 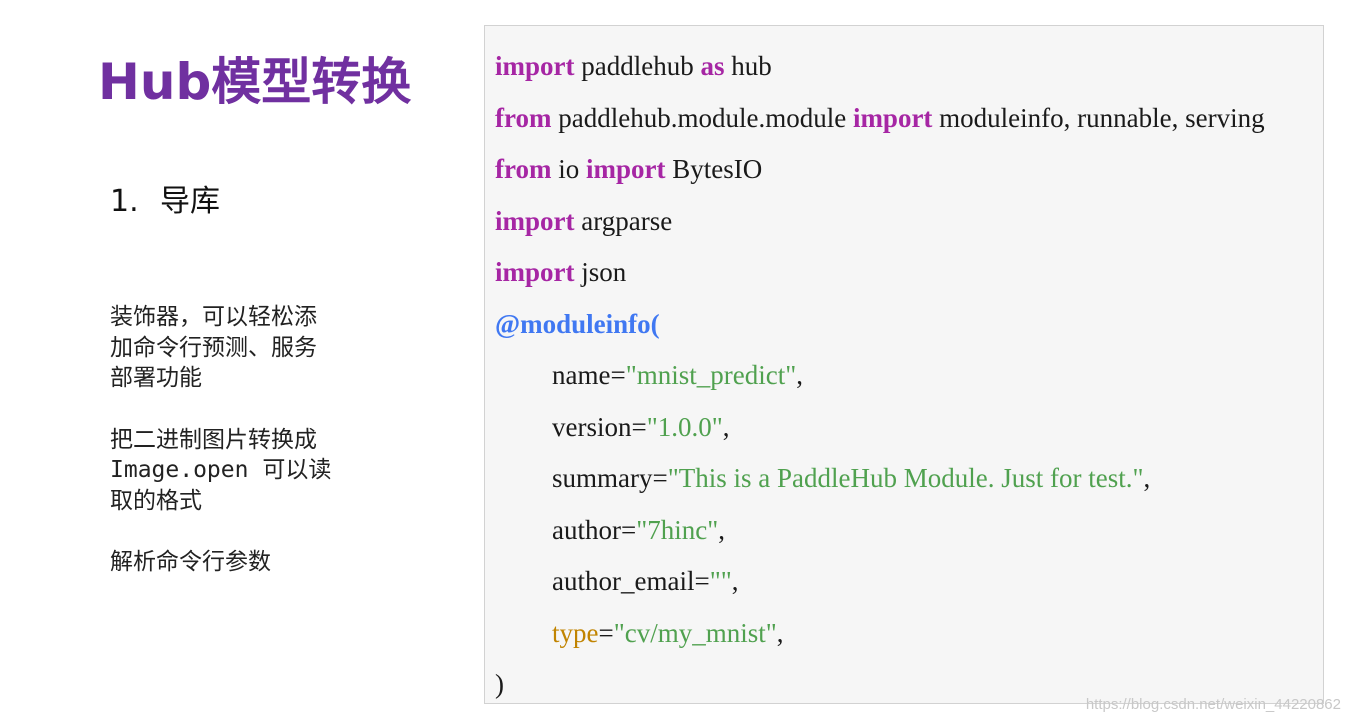 What do you see at coordinates (880, 273) in the screenshot?
I see `code-line: import json` at bounding box center [880, 273].